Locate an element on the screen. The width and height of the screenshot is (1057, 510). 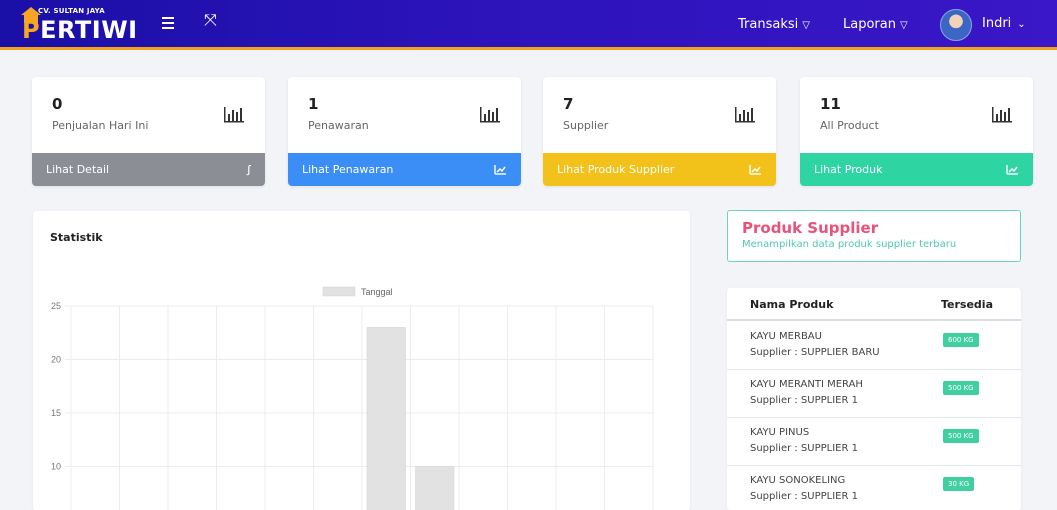
avatar is located at coordinates (956, 25).